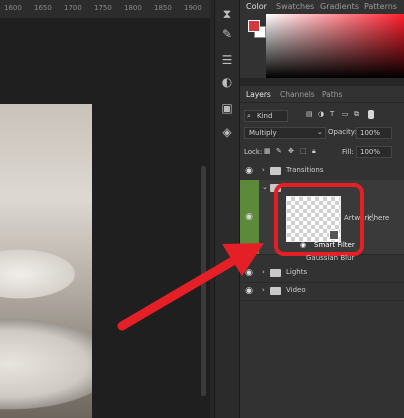  Describe the element at coordinates (190, 287) in the screenshot. I see `annotation-arrow` at that location.